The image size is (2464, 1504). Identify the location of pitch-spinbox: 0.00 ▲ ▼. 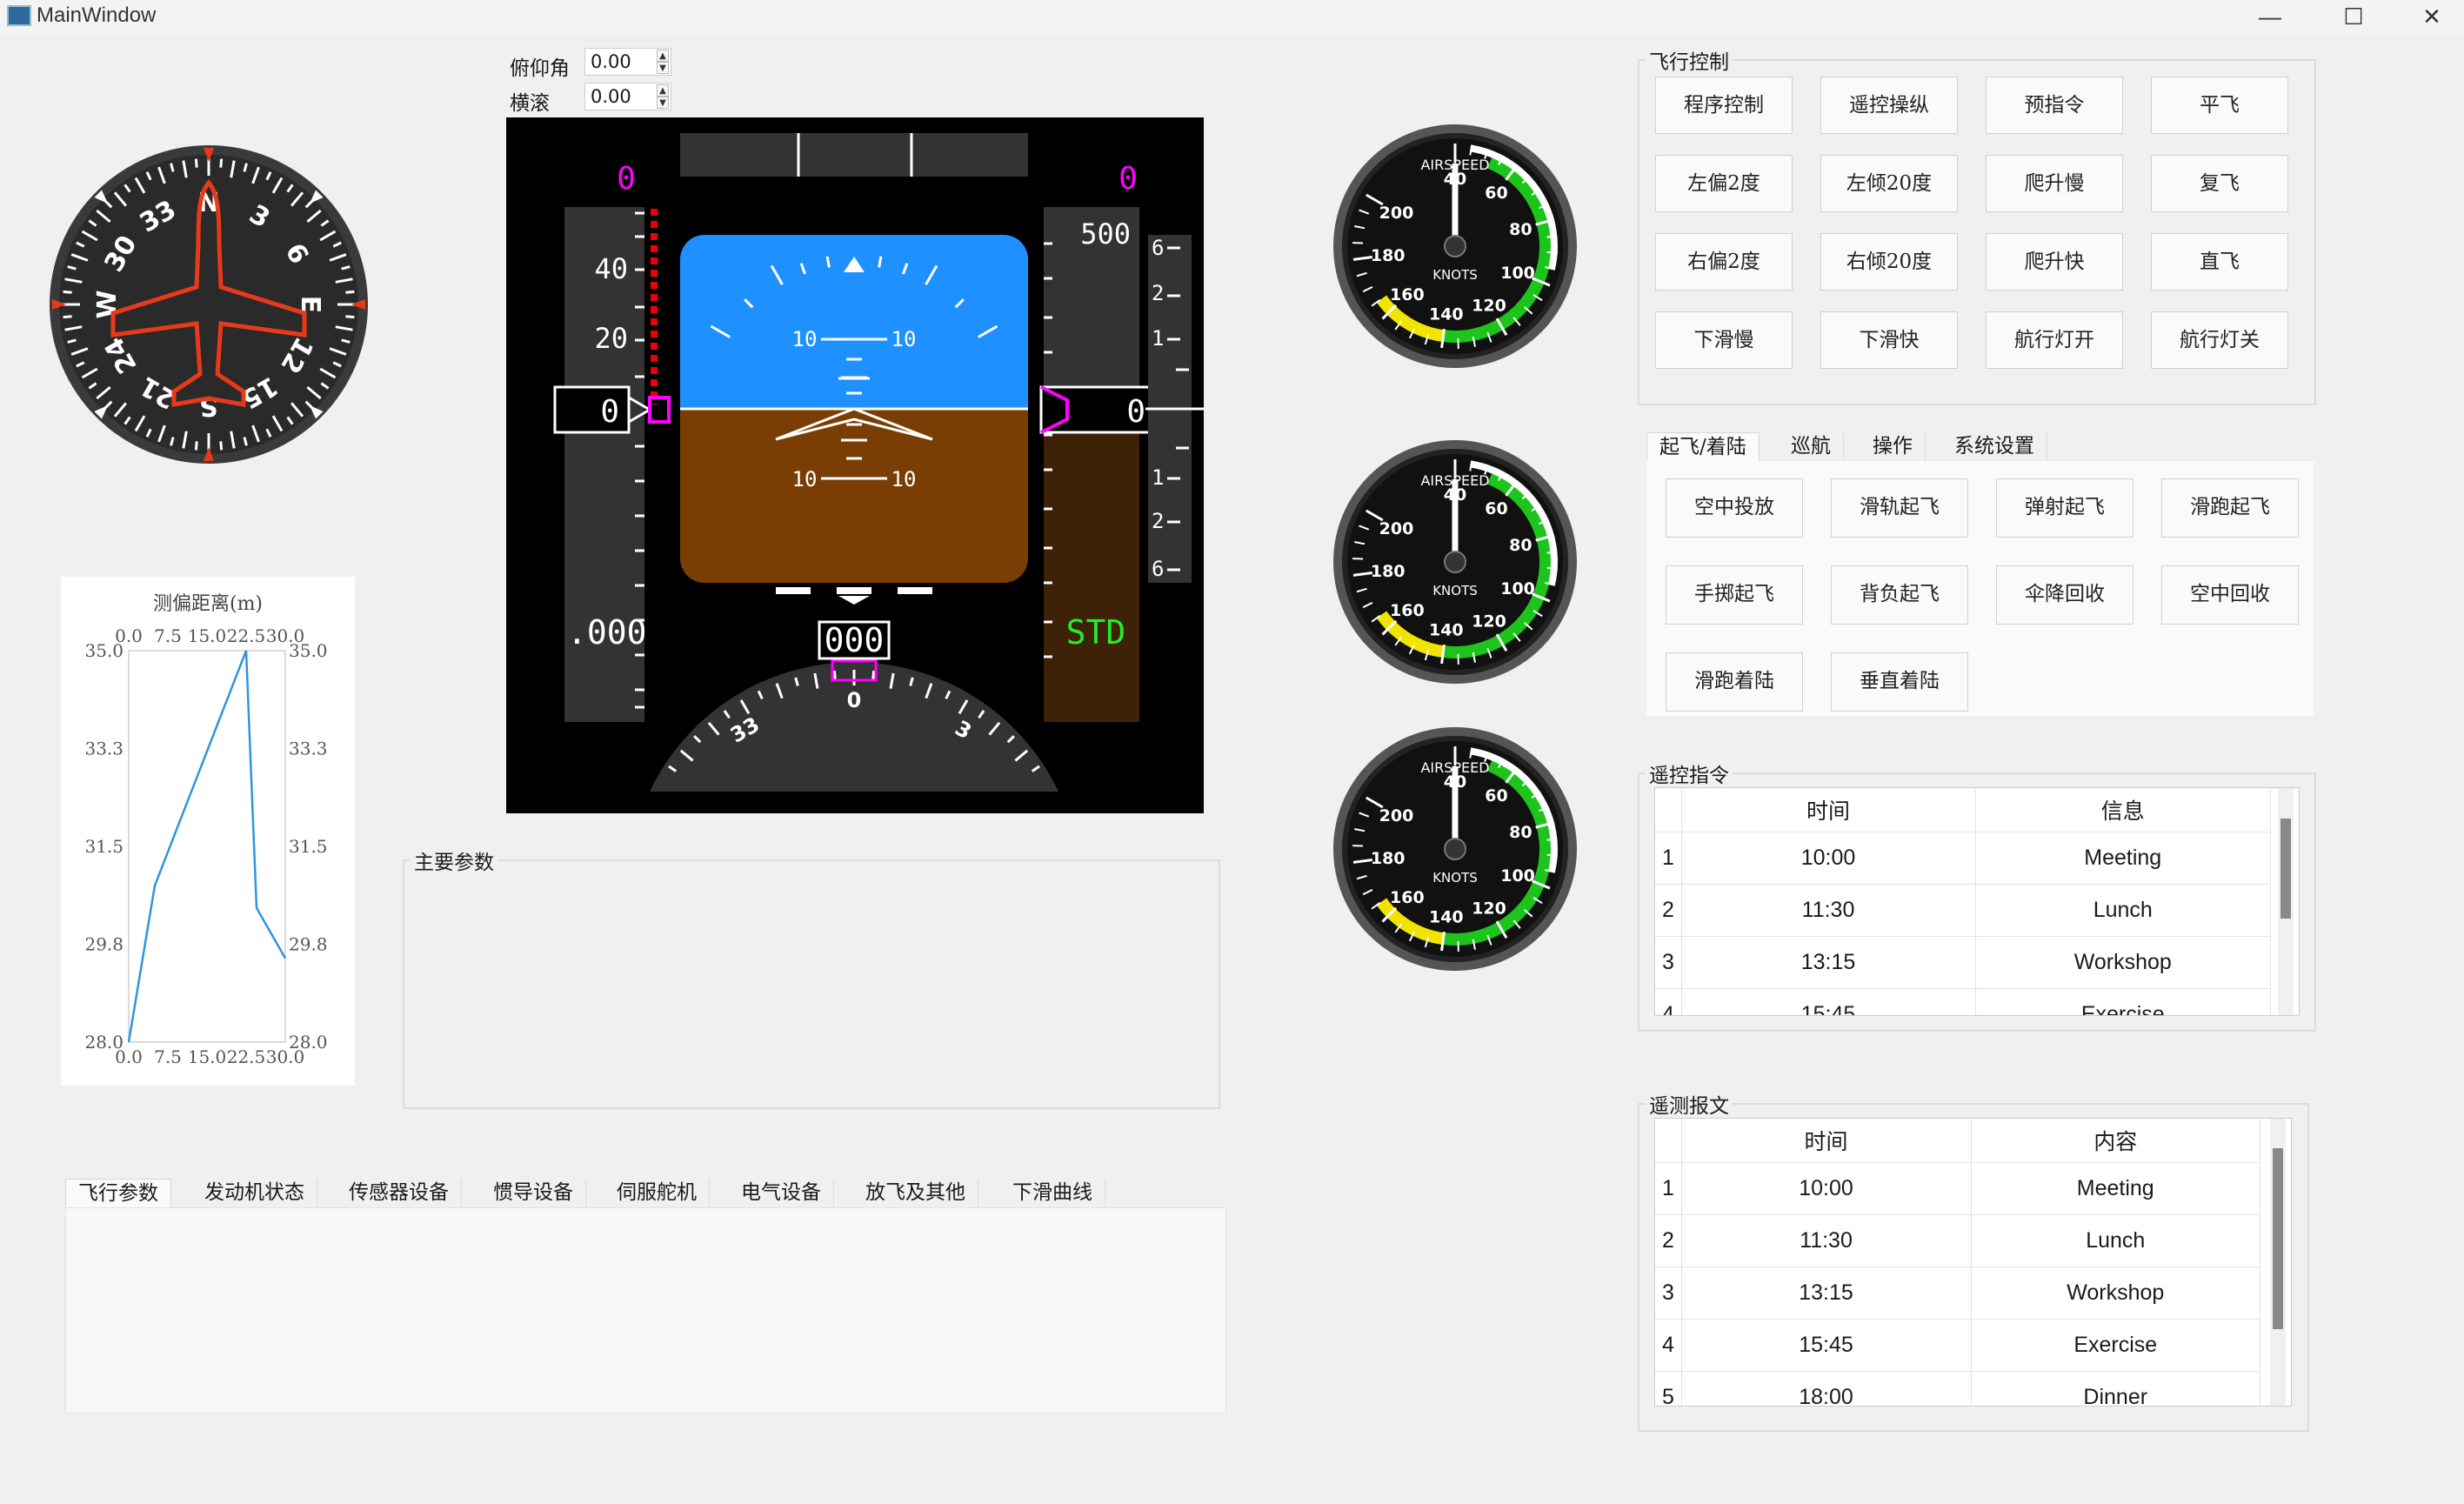
(627, 62).